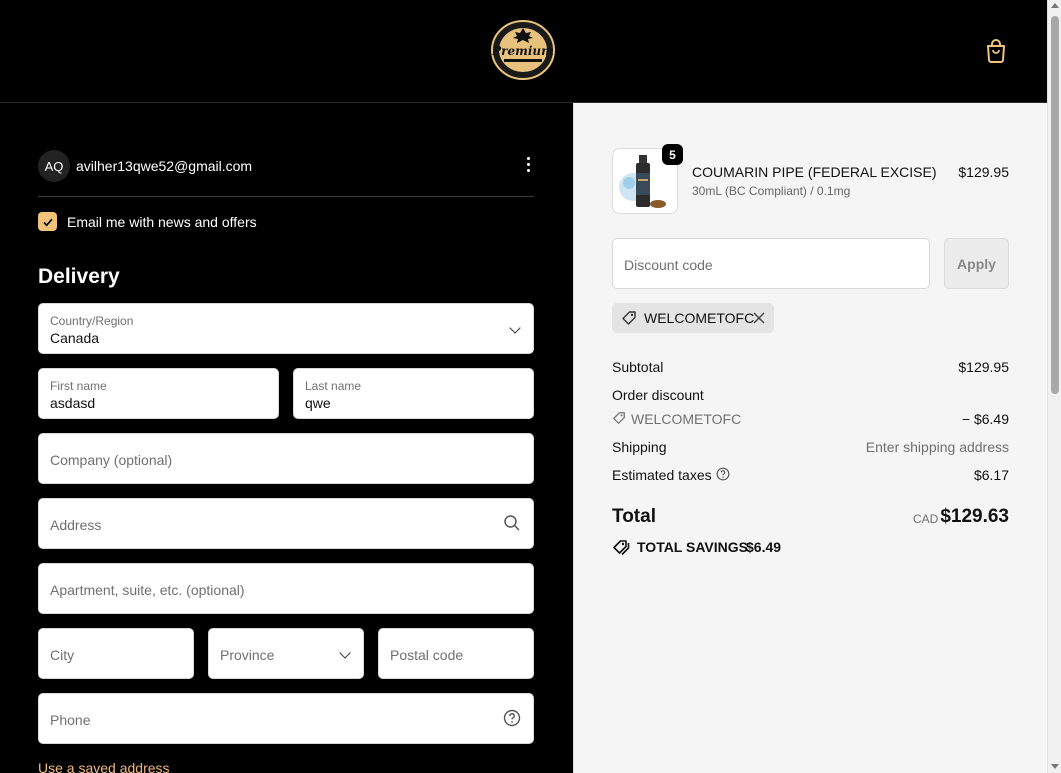  Describe the element at coordinates (638, 367) in the screenshot. I see `subtotal-label: Subtotal` at that location.